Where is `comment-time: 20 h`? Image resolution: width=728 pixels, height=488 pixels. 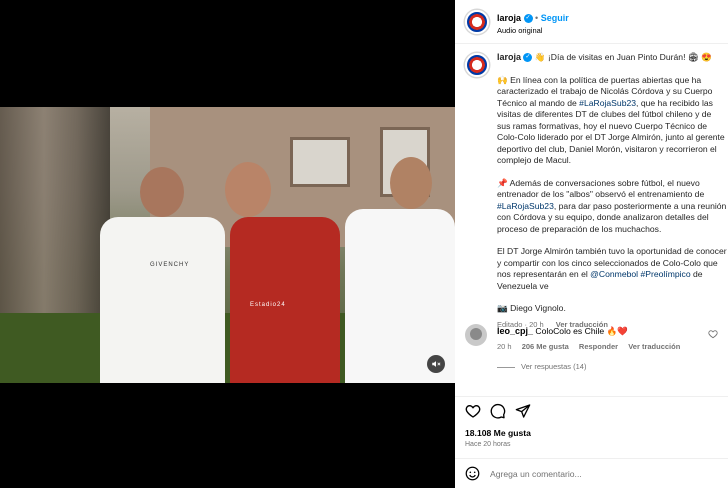
comment-time: 20 h is located at coordinates (504, 346).